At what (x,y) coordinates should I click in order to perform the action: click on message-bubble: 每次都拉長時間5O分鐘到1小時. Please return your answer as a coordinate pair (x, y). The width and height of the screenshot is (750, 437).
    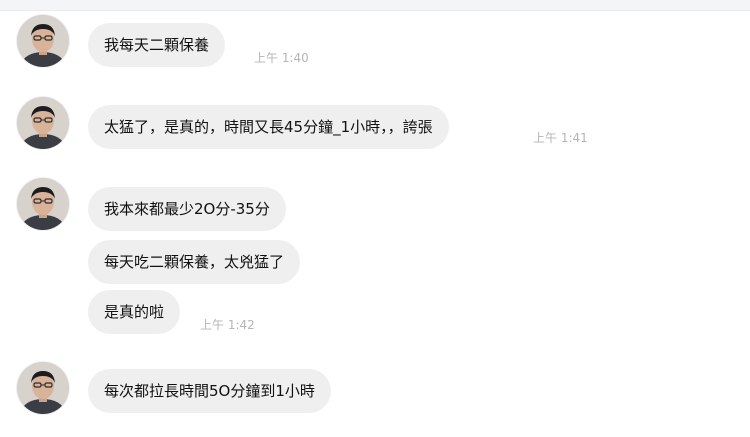
    Looking at the image, I should click on (209, 391).